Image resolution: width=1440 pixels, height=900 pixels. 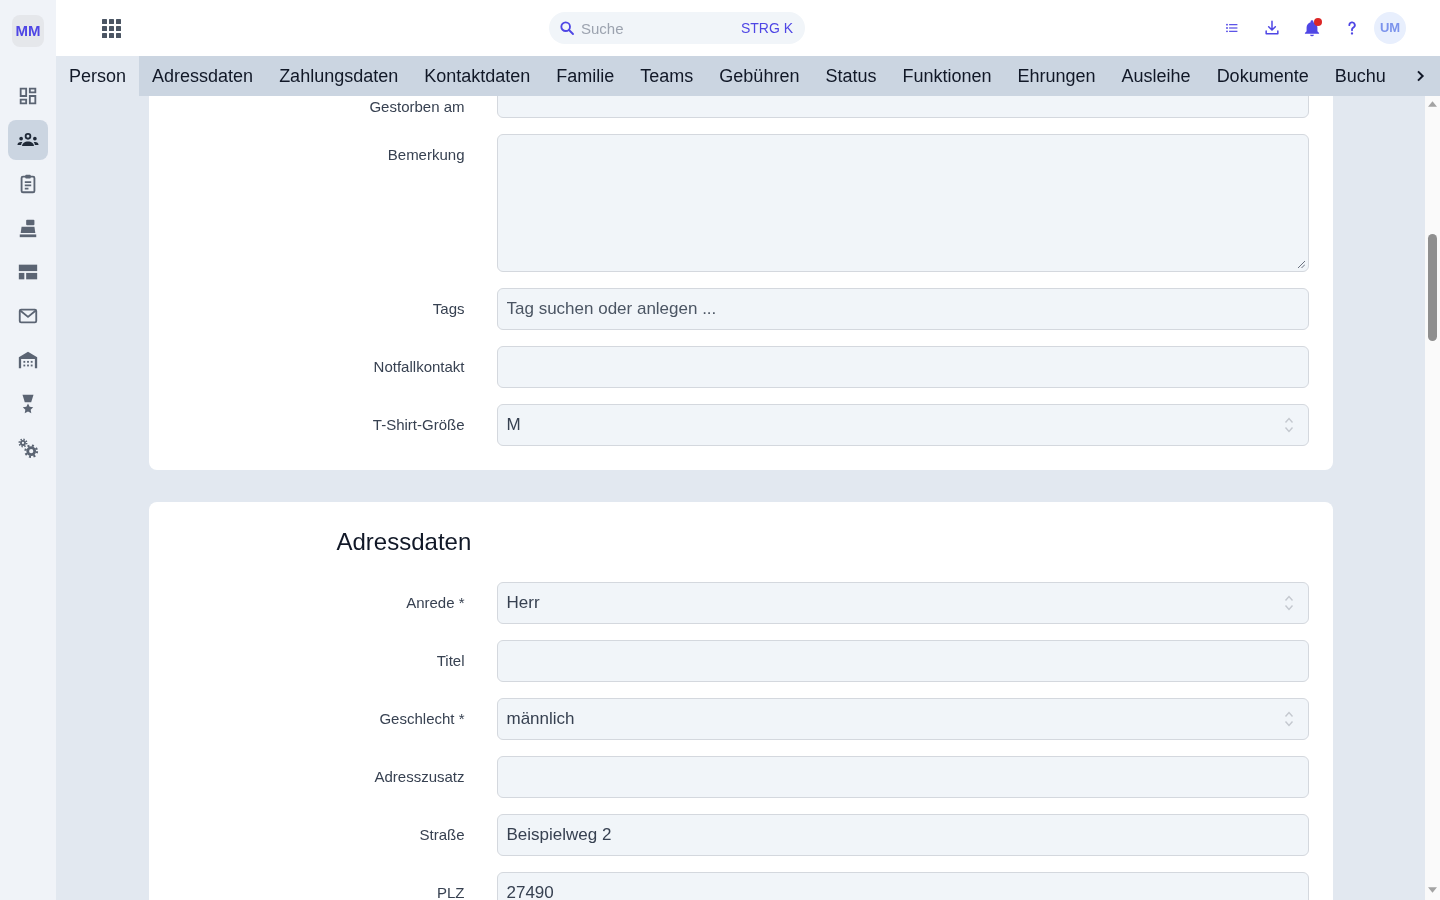 What do you see at coordinates (1432, 498) in the screenshot?
I see `scrollbar` at bounding box center [1432, 498].